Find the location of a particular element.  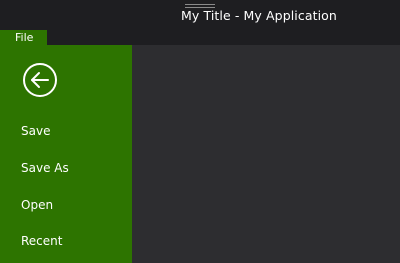

back-button is located at coordinates (40, 80).